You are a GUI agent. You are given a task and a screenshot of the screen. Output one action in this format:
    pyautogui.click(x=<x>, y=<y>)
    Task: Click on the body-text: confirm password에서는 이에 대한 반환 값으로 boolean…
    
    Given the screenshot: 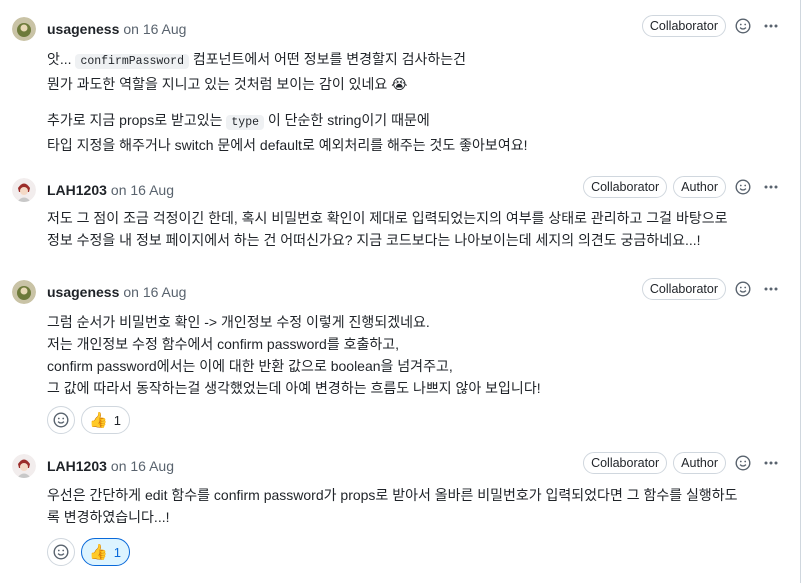 What is the action you would take?
    pyautogui.click(x=250, y=366)
    